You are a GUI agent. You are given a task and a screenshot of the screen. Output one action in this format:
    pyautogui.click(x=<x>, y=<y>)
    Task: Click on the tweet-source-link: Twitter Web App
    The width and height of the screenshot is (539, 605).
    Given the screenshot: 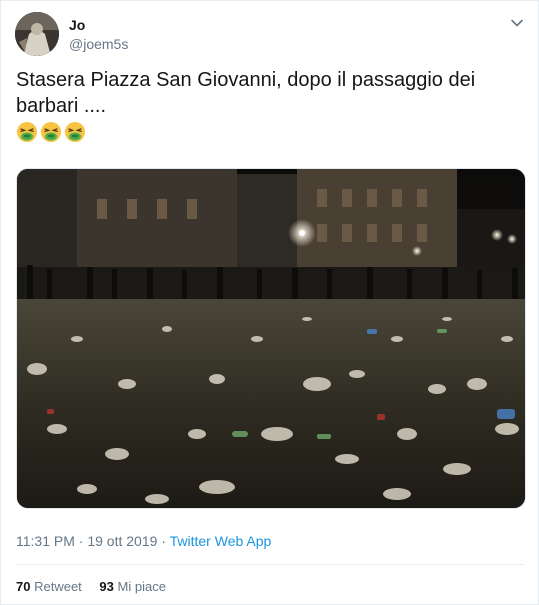 What is the action you would take?
    pyautogui.click(x=221, y=541)
    